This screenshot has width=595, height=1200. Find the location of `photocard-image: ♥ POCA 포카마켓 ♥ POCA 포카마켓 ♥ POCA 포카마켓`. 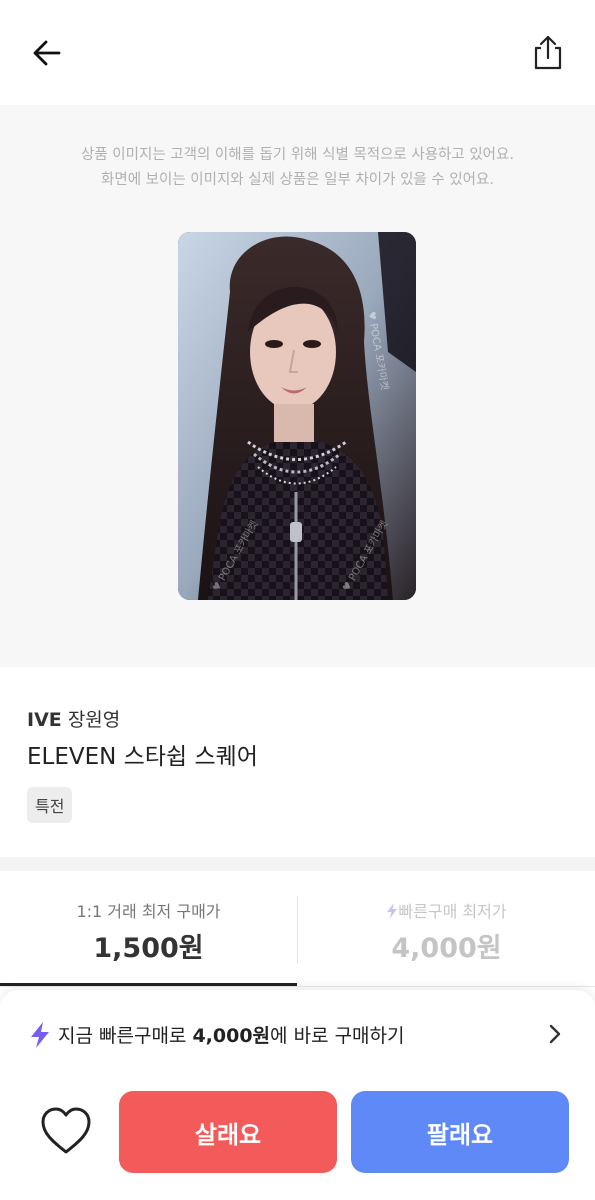

photocard-image: ♥ POCA 포카마켓 ♥ POCA 포카마켓 ♥ POCA 포카마켓 is located at coordinates (297, 416).